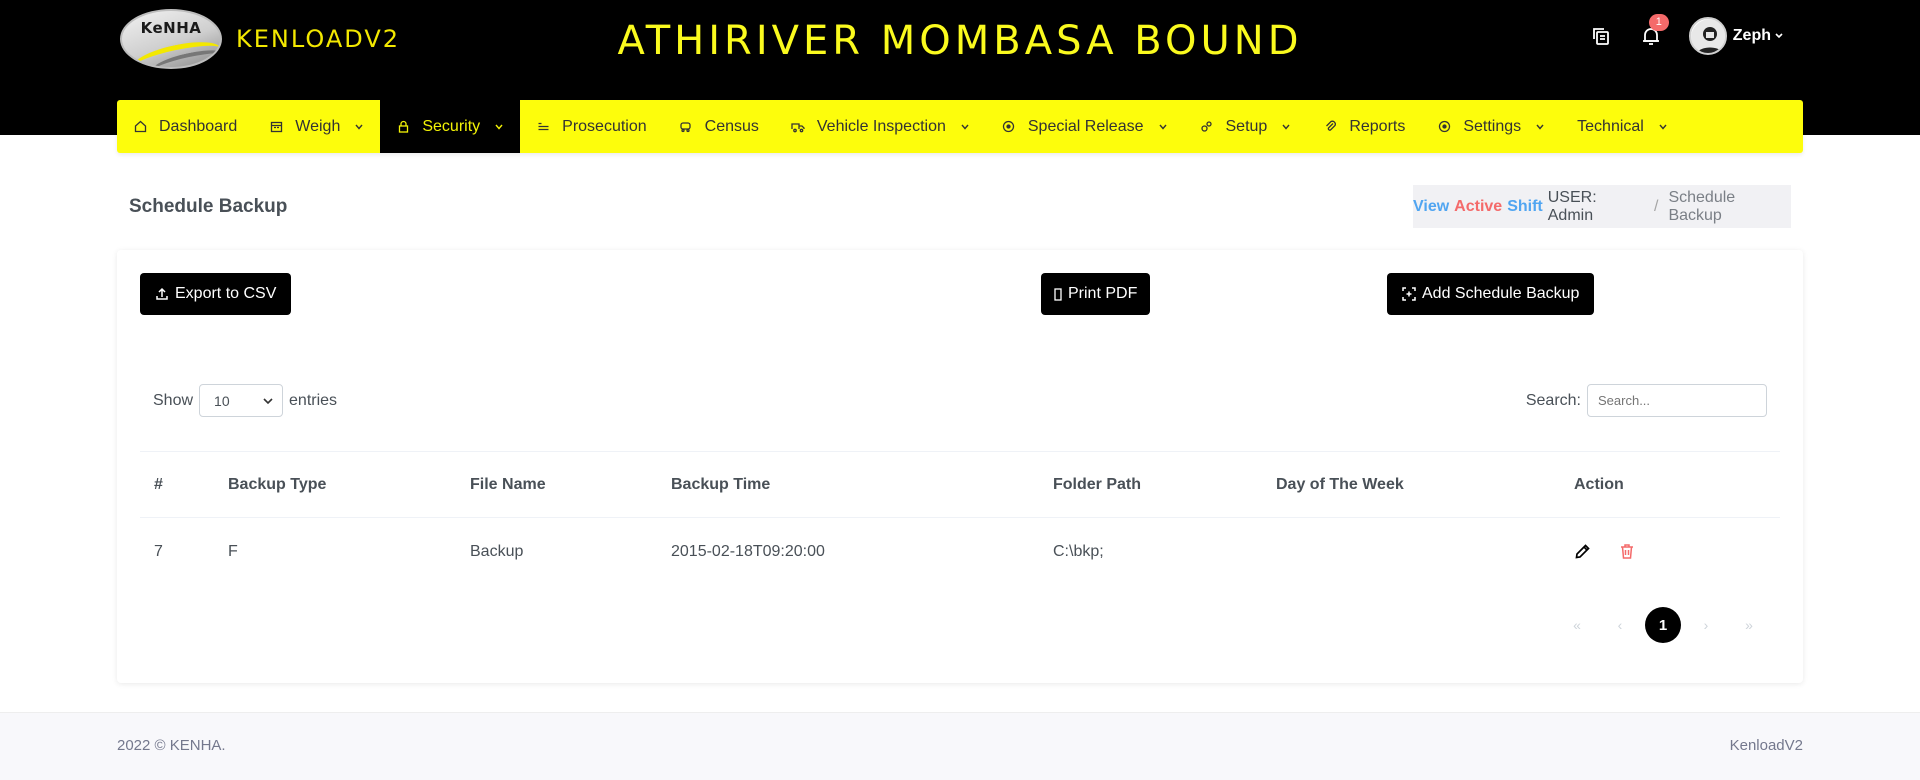  Describe the element at coordinates (1706, 625) in the screenshot. I see `page-next: ›` at that location.